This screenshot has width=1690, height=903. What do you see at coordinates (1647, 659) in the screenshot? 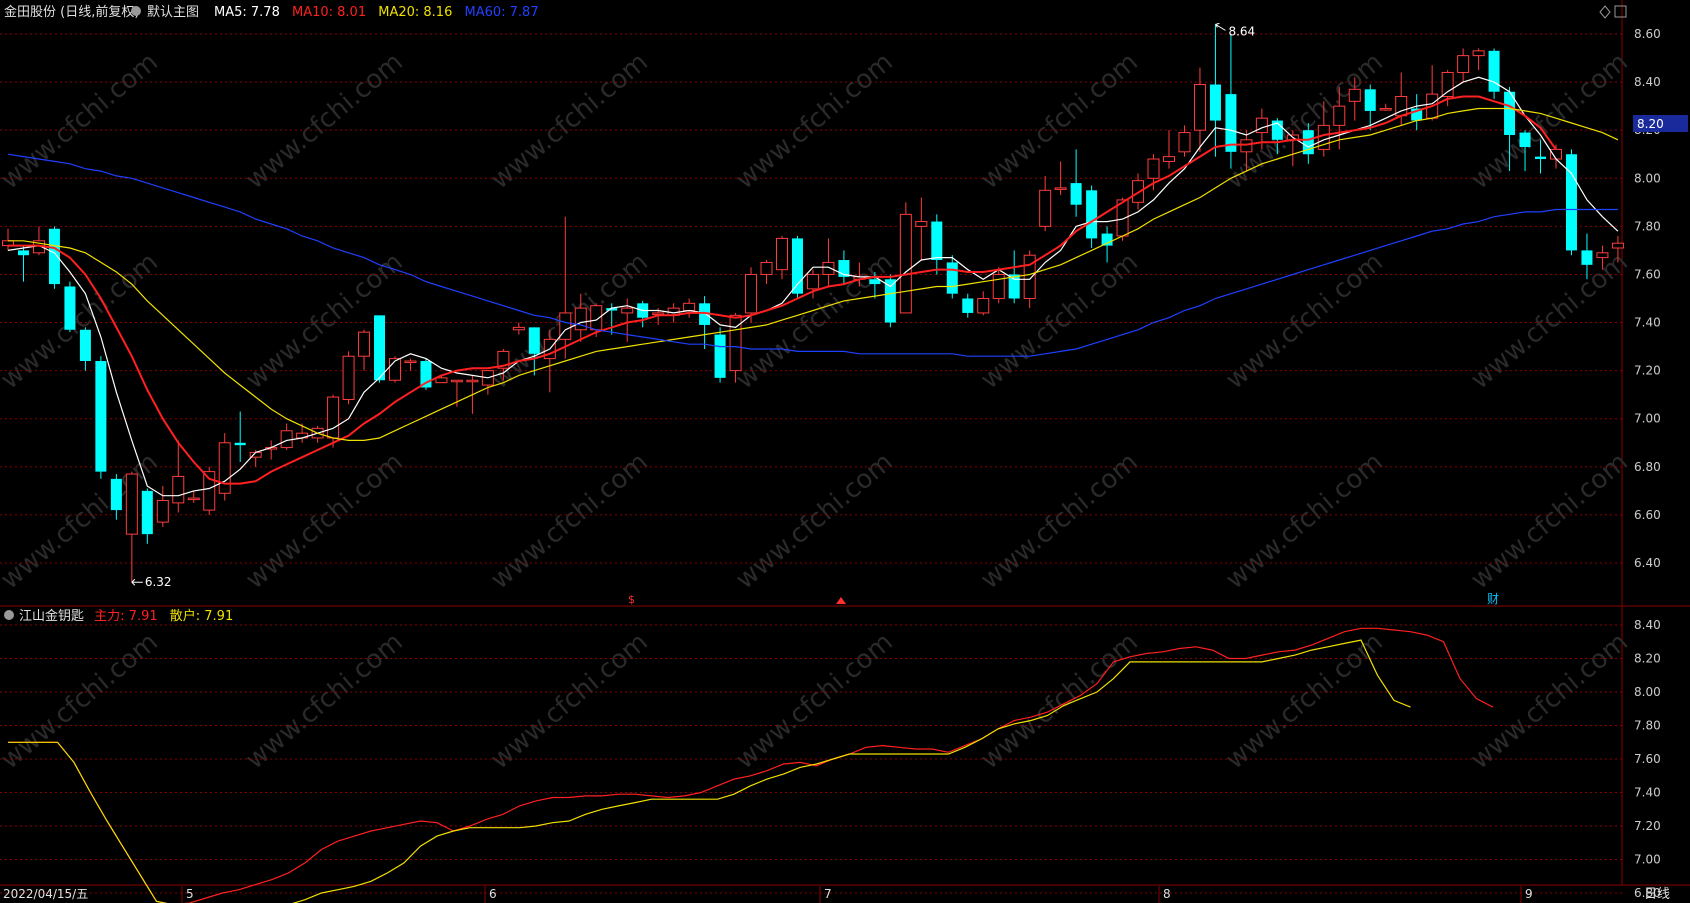
I see `sub-y-tick-label: 8.20` at bounding box center [1647, 659].